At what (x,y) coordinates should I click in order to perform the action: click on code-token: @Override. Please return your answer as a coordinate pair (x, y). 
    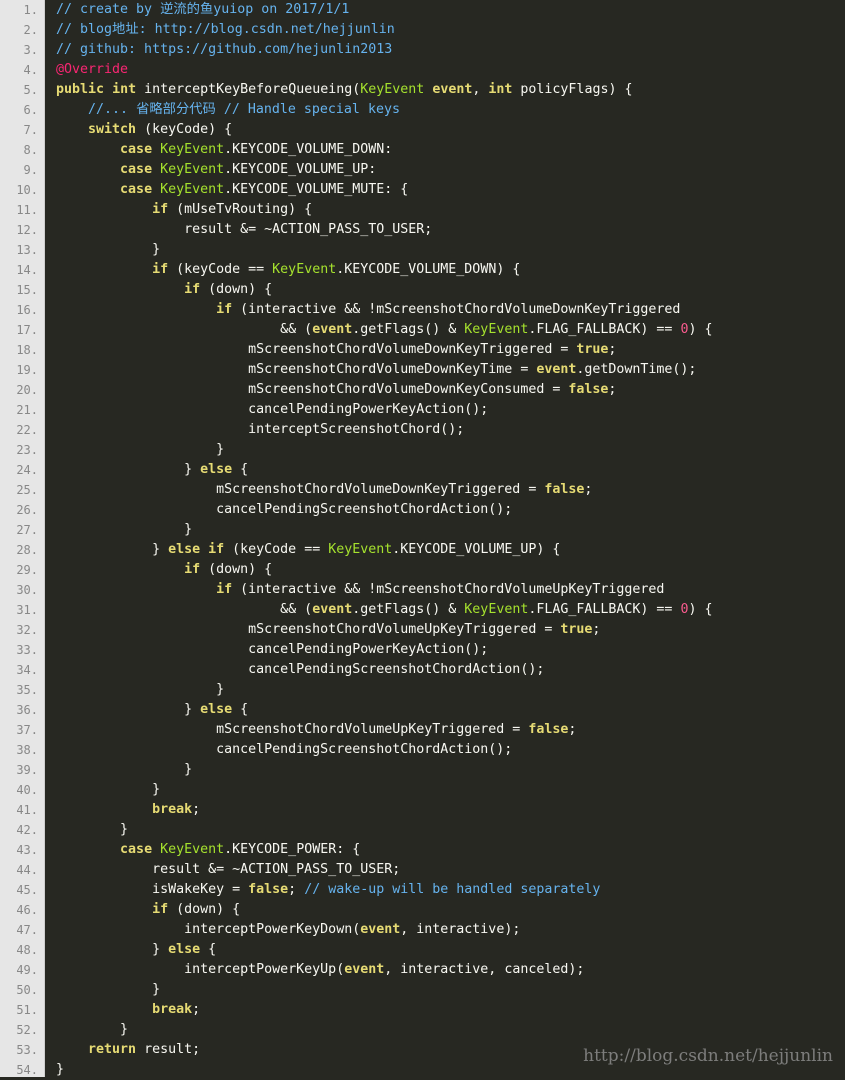
    Looking at the image, I should click on (92, 69).